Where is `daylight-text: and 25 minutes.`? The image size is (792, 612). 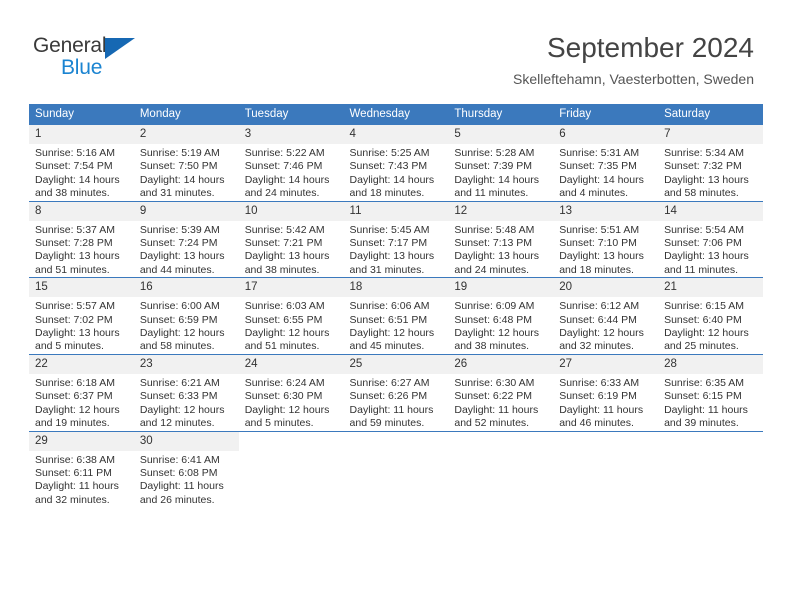
daylight-text: and 25 minutes. is located at coordinates (701, 346).